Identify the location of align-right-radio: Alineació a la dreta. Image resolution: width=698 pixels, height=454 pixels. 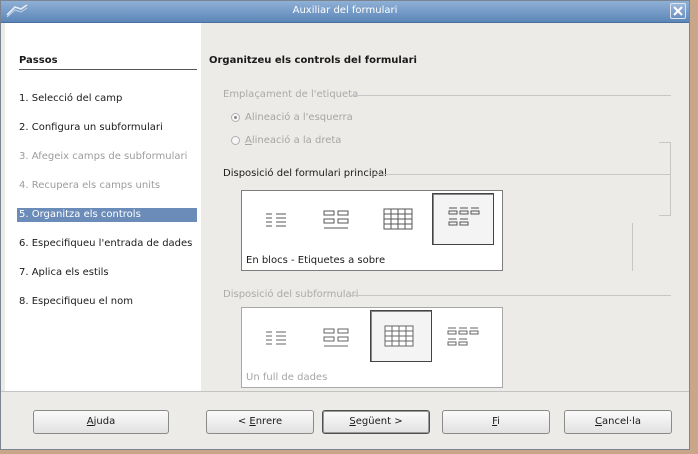
(286, 140).